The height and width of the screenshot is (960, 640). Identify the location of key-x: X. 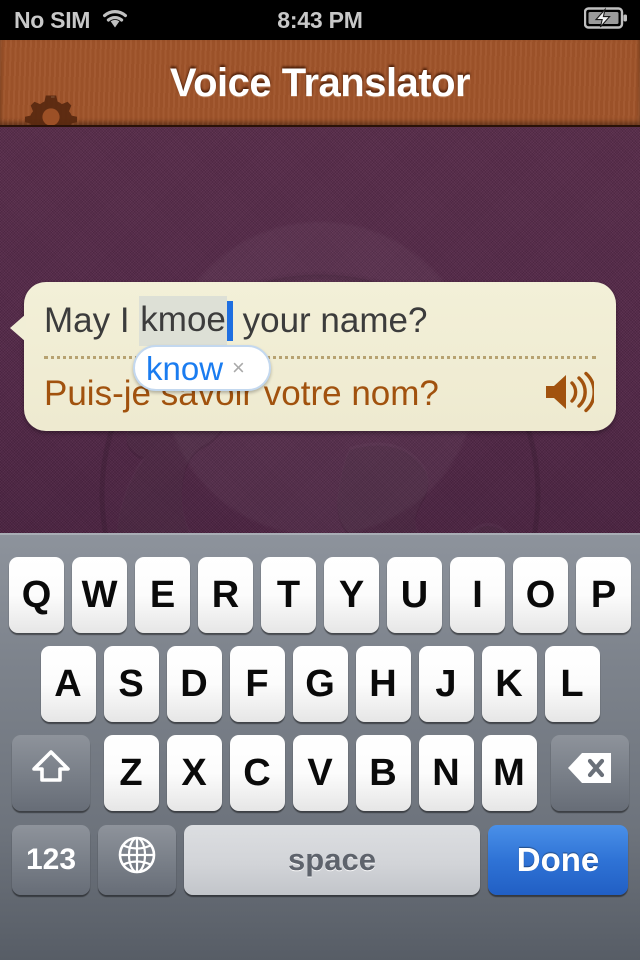
(194, 773).